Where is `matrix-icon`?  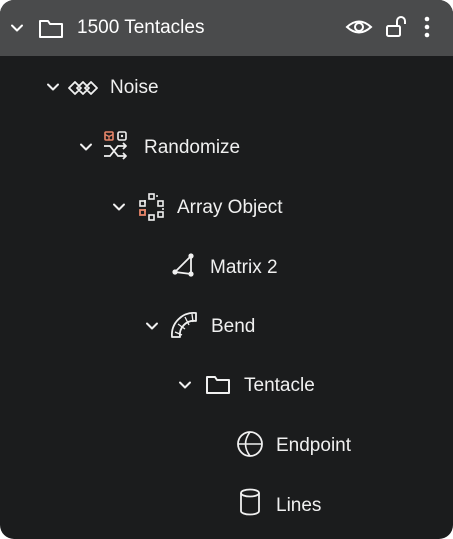
matrix-icon is located at coordinates (183, 265).